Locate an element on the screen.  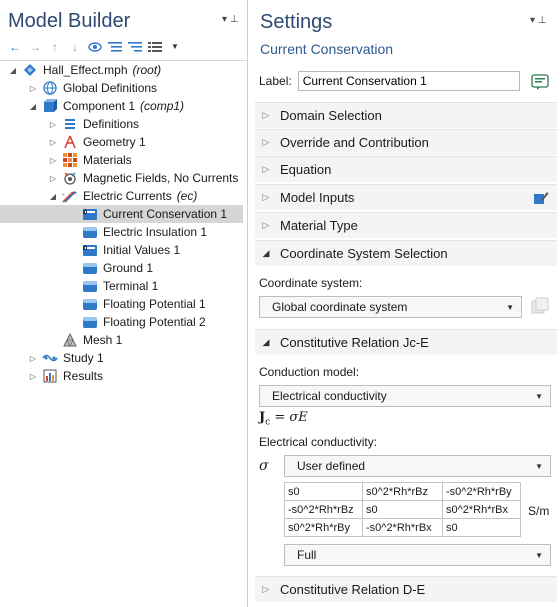
tree-item-magnetic-fields: ▷ Magnetic Fields, No Currents is located at coordinates (121, 178).